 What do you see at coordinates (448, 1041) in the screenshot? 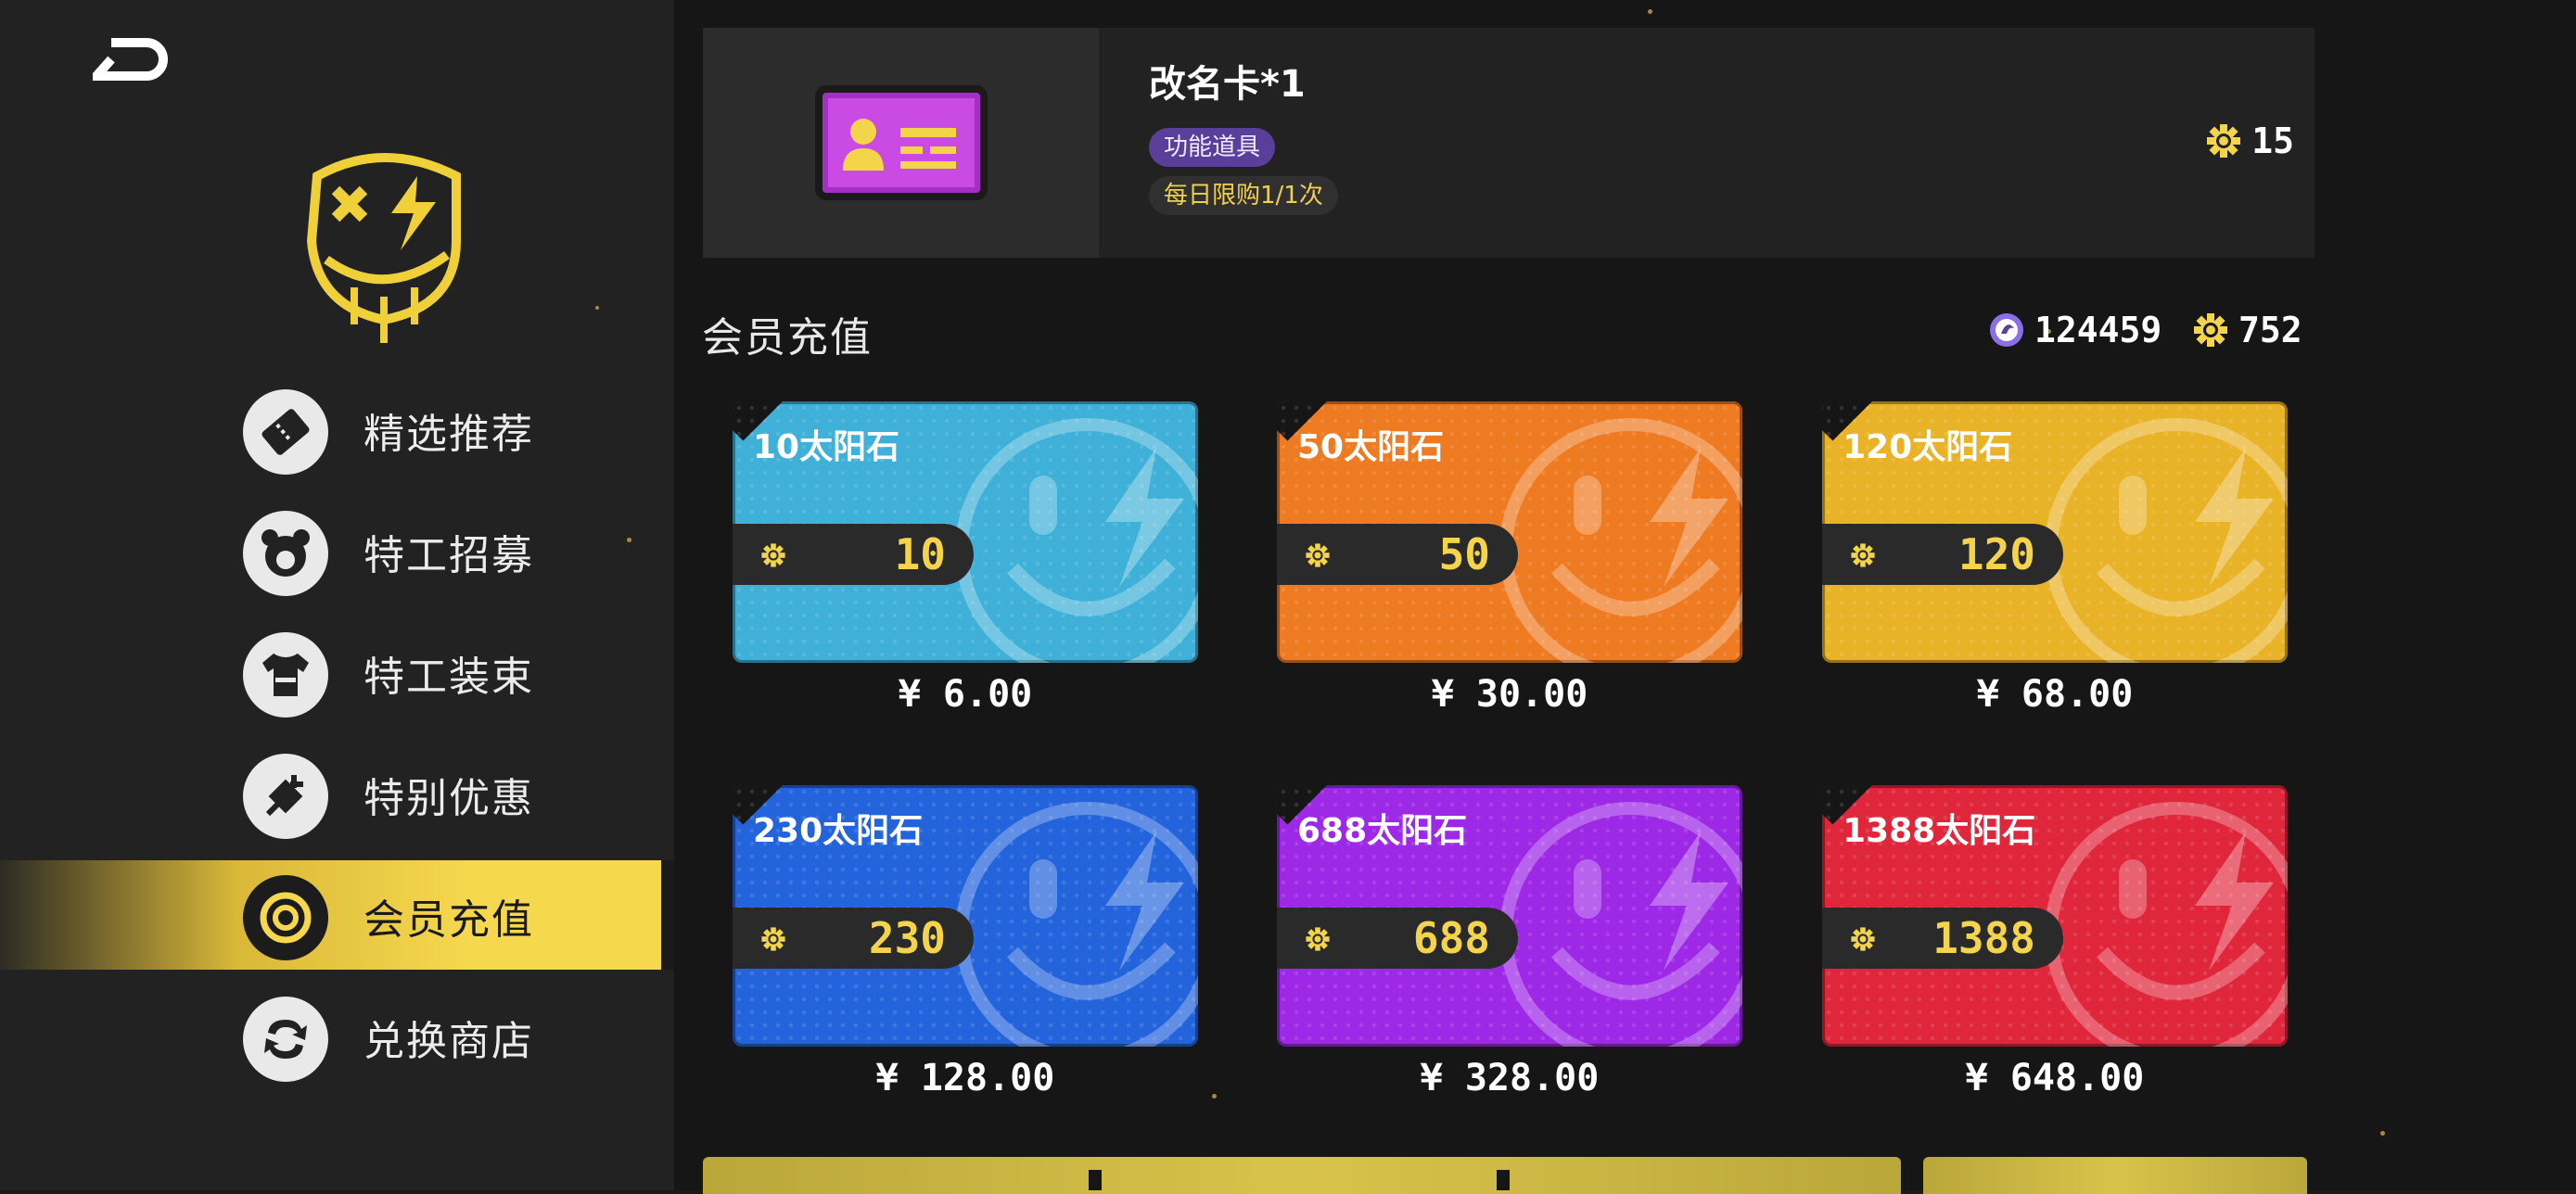
I see `sidebar-item-label: 兑换商店` at bounding box center [448, 1041].